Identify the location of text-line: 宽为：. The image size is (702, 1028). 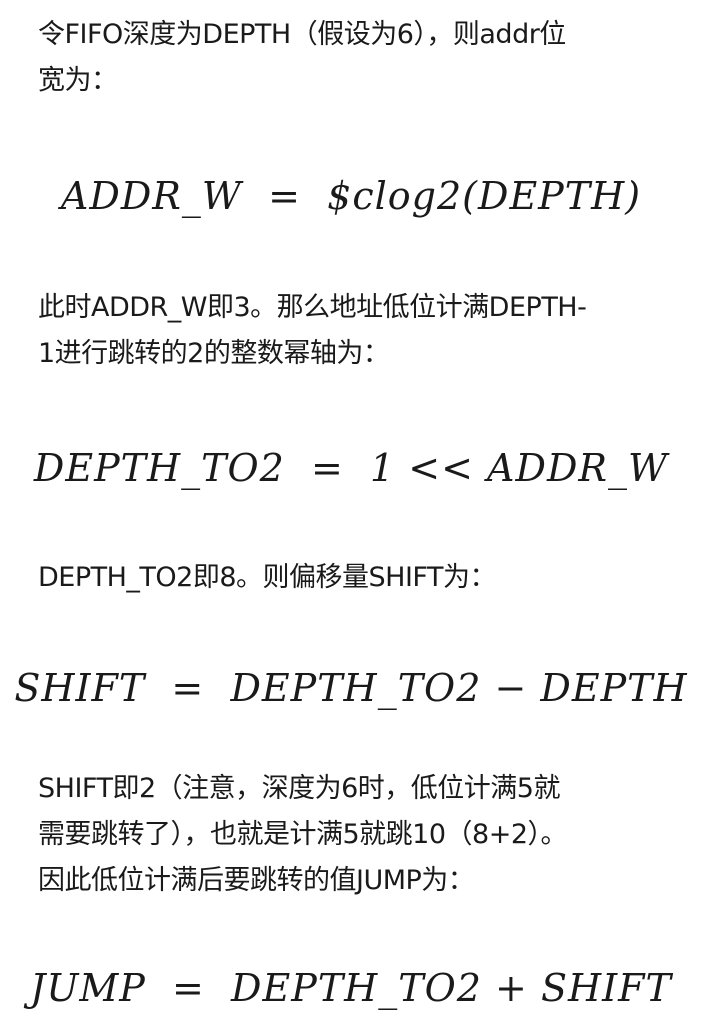
(78, 80).